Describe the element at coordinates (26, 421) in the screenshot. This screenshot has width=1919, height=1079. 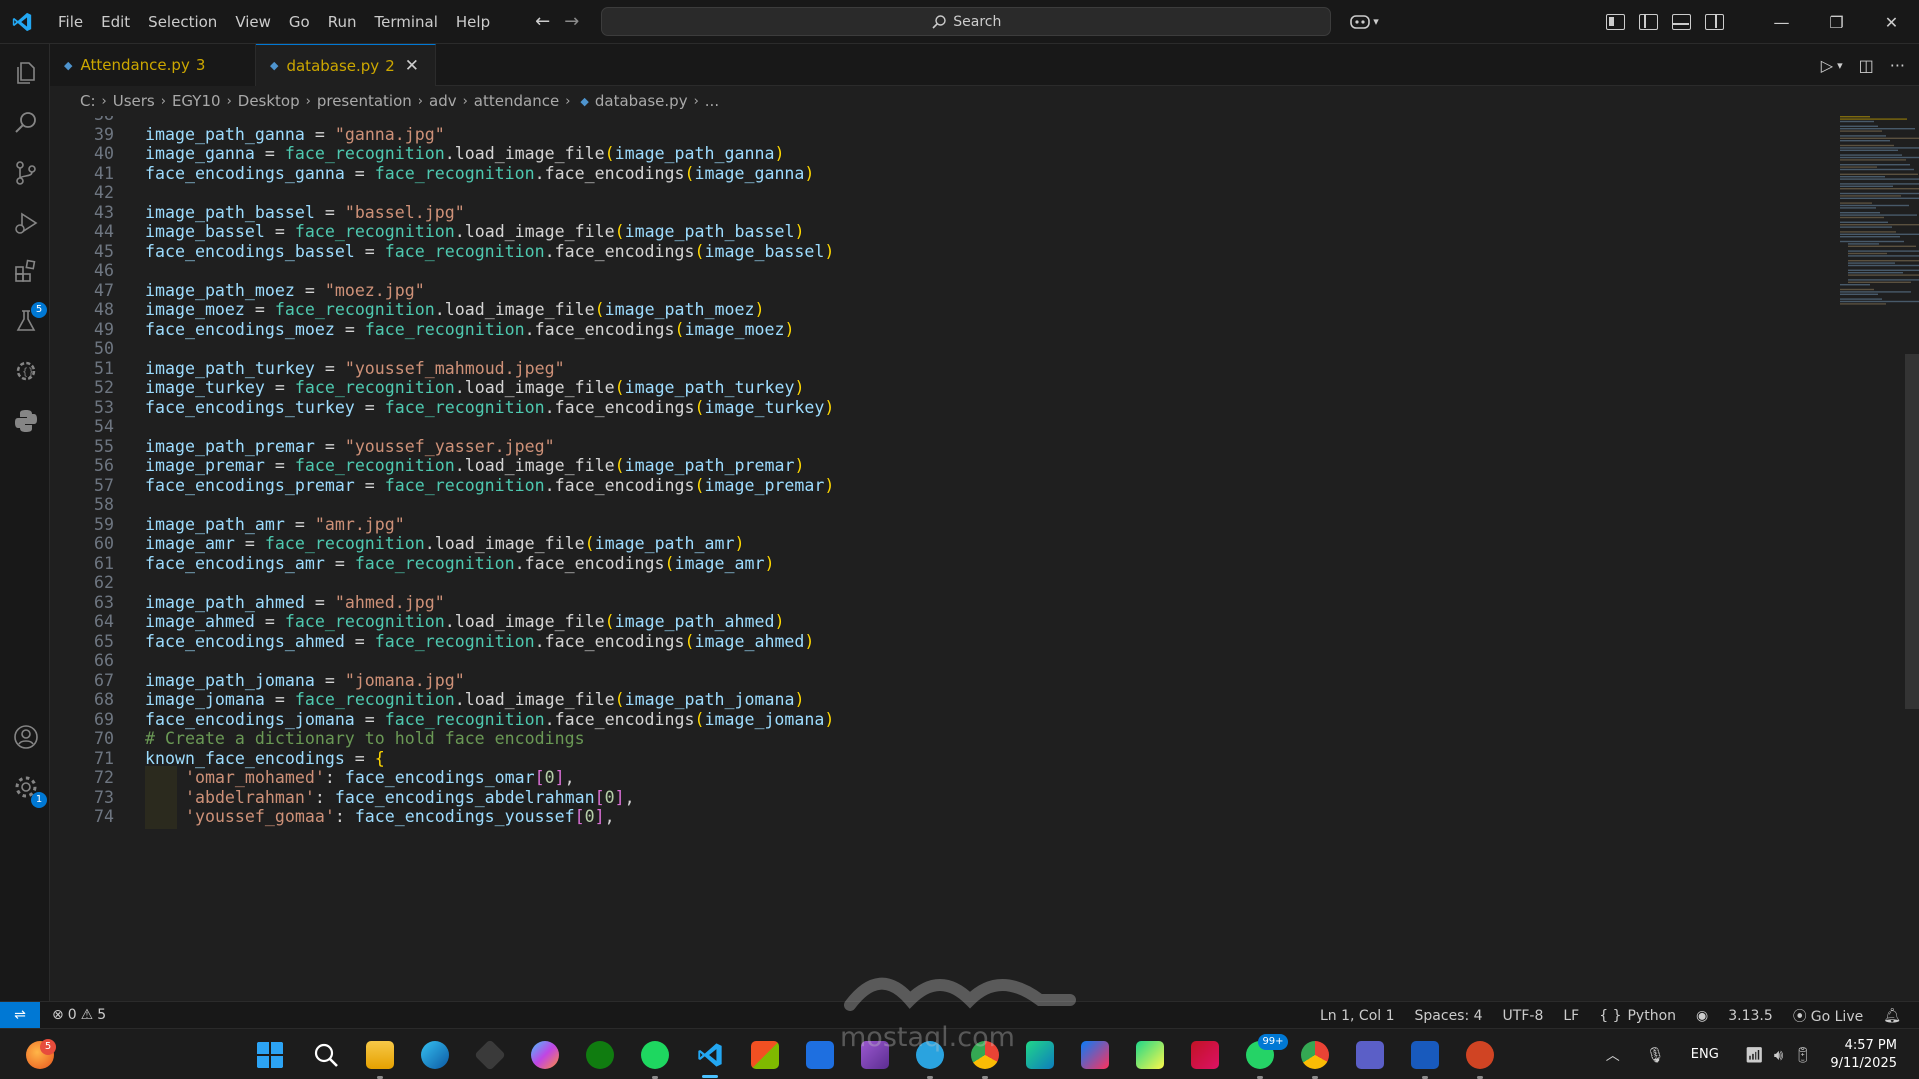
I see `python-icon` at that location.